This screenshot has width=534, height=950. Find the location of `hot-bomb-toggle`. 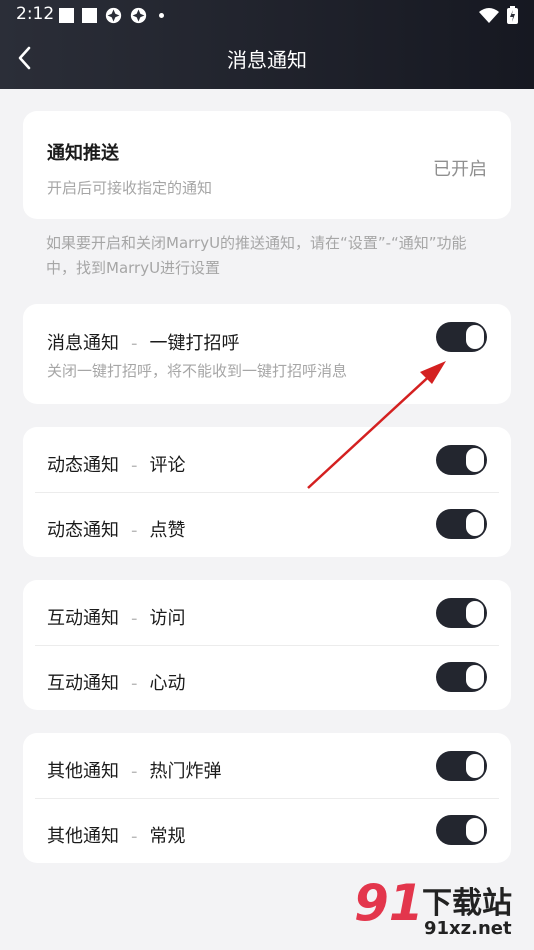

hot-bomb-toggle is located at coordinates (461, 766).